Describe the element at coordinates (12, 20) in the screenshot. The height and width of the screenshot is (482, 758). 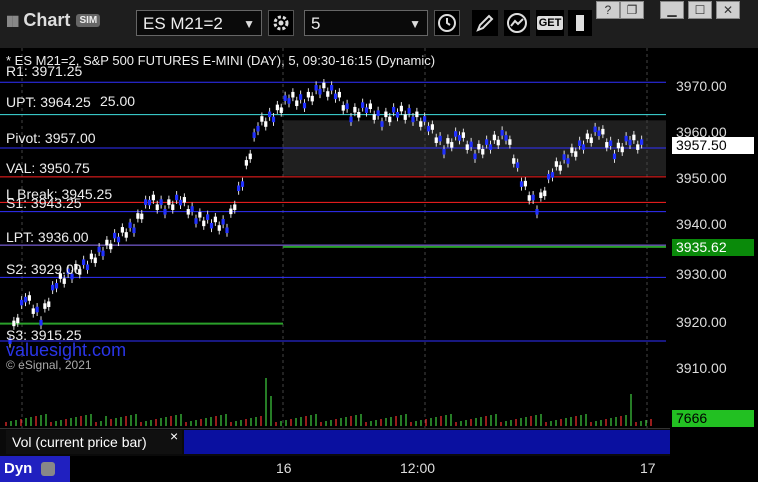
I see `drag-grip-icon: ▮▮` at that location.